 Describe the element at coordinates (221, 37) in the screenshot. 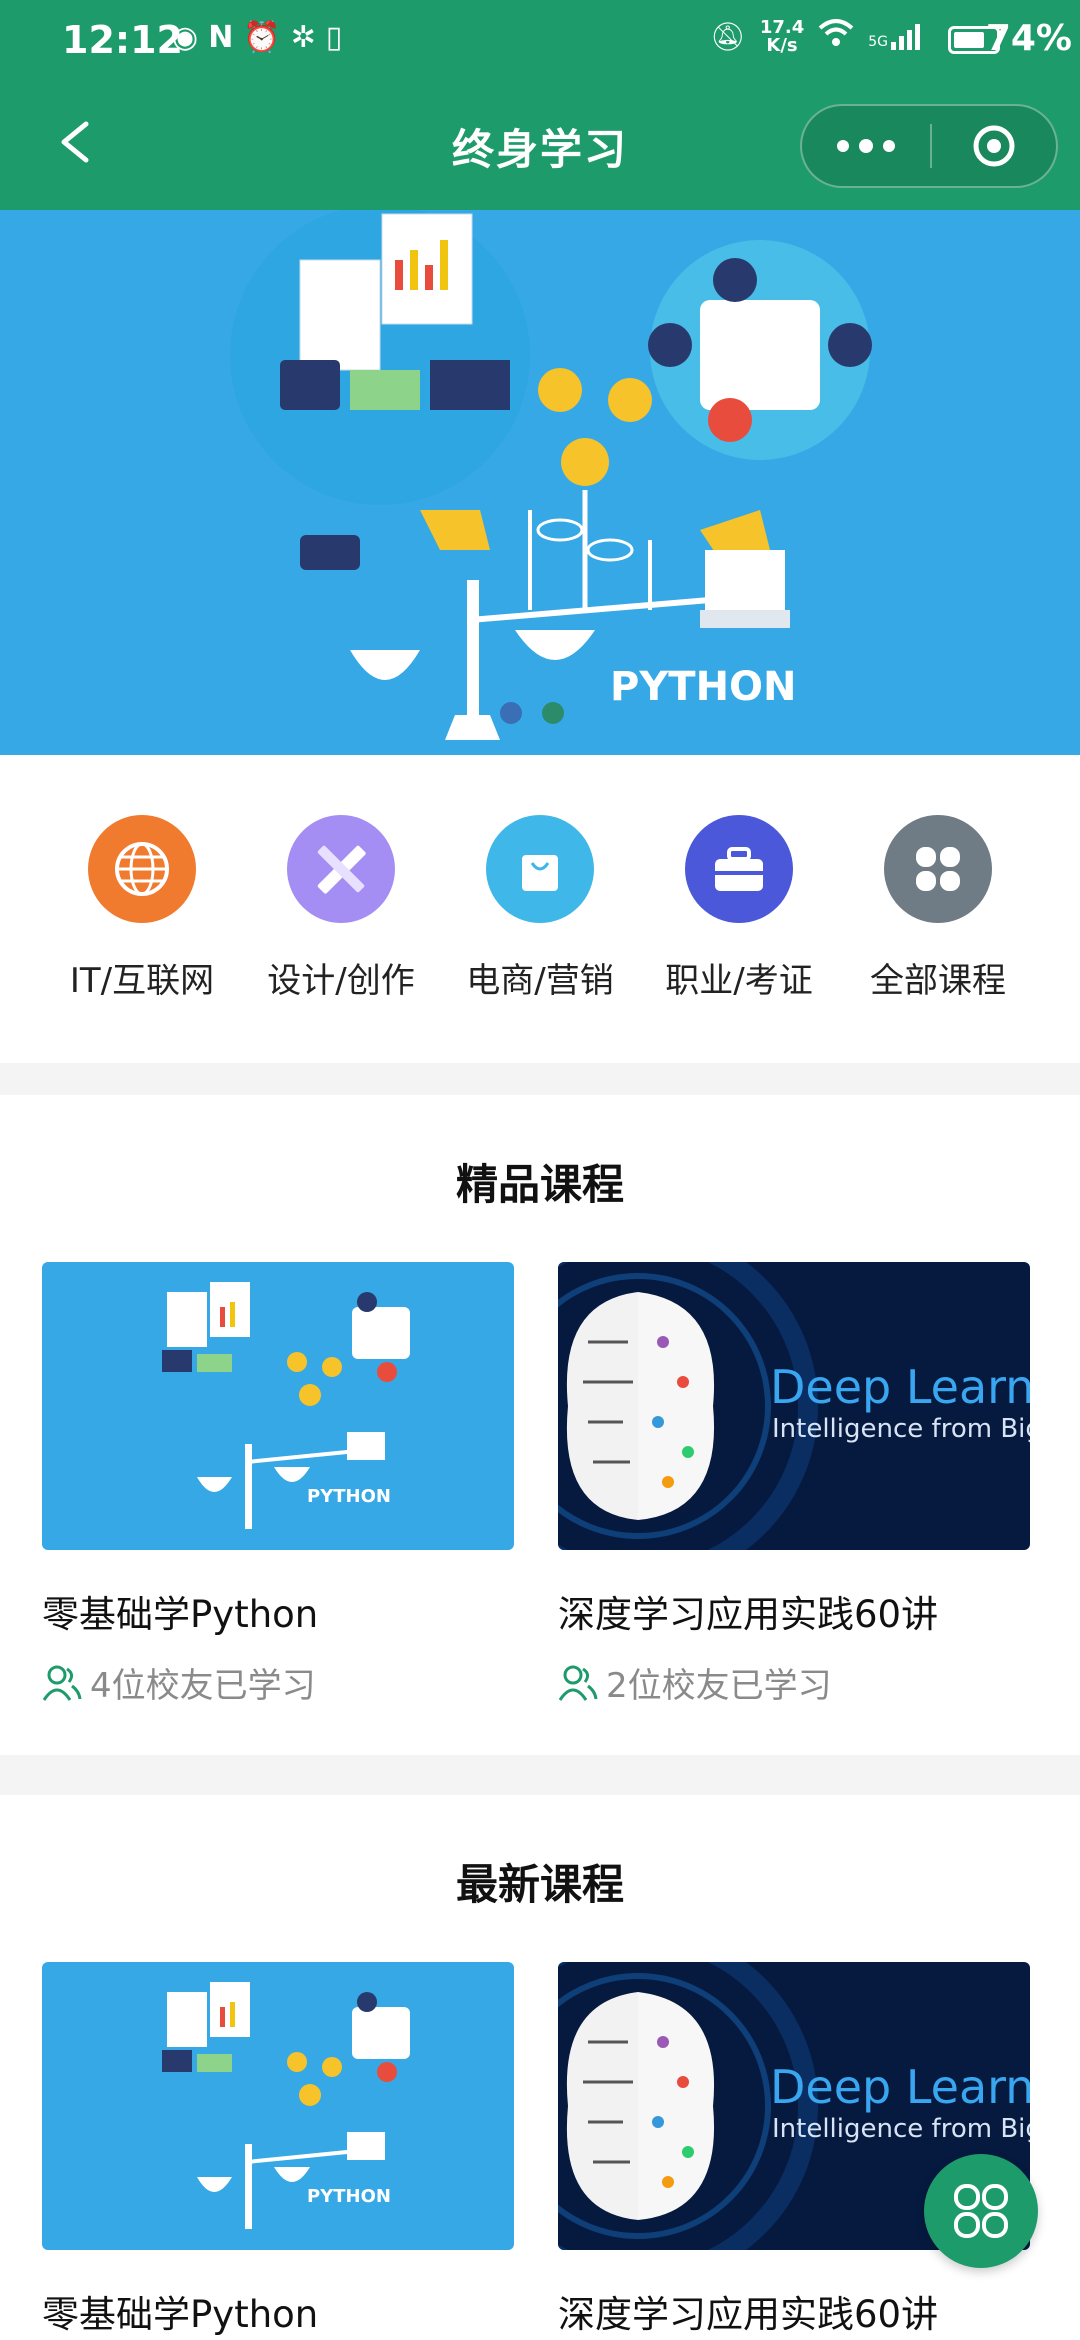

I see `nfc-icon: N` at that location.